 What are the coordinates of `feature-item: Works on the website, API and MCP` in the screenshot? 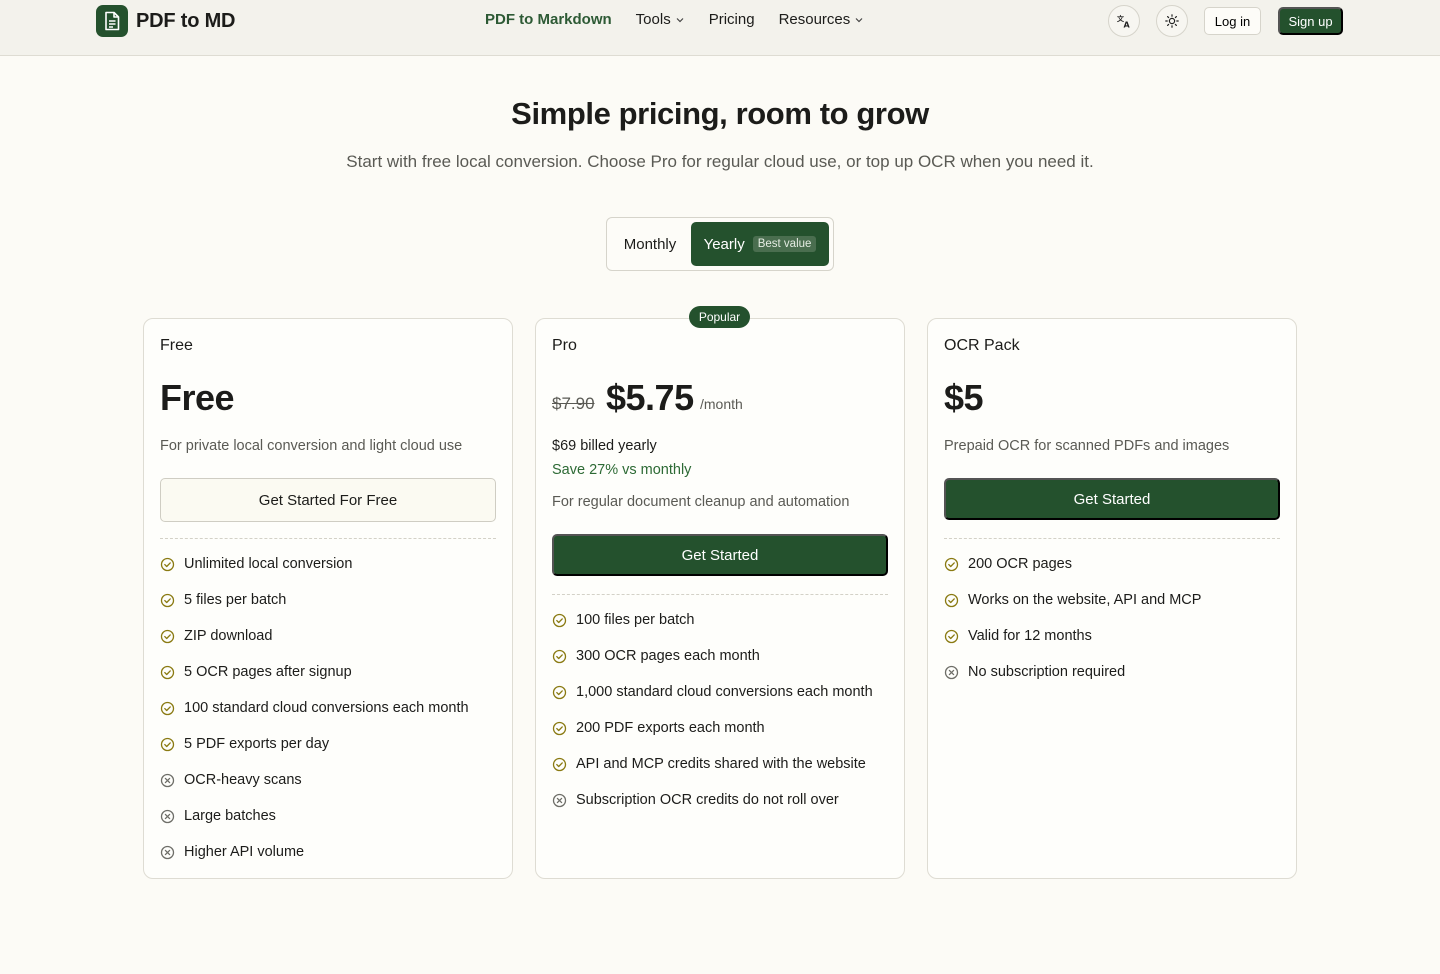 It's located at (1072, 600).